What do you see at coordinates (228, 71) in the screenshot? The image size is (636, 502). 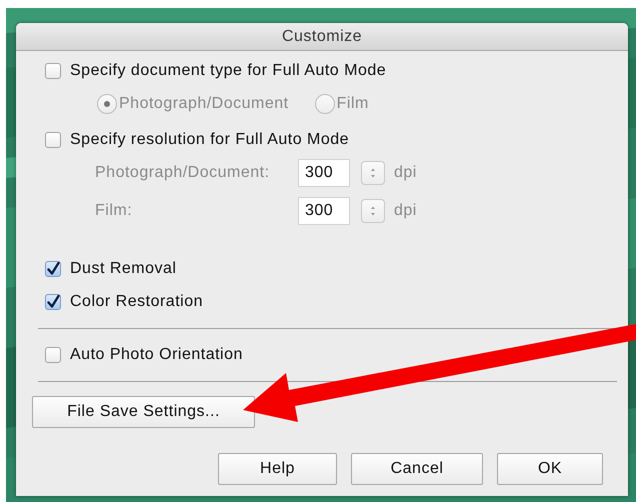 I see `checkbox-label: Specify document type for Full Auto Mode` at bounding box center [228, 71].